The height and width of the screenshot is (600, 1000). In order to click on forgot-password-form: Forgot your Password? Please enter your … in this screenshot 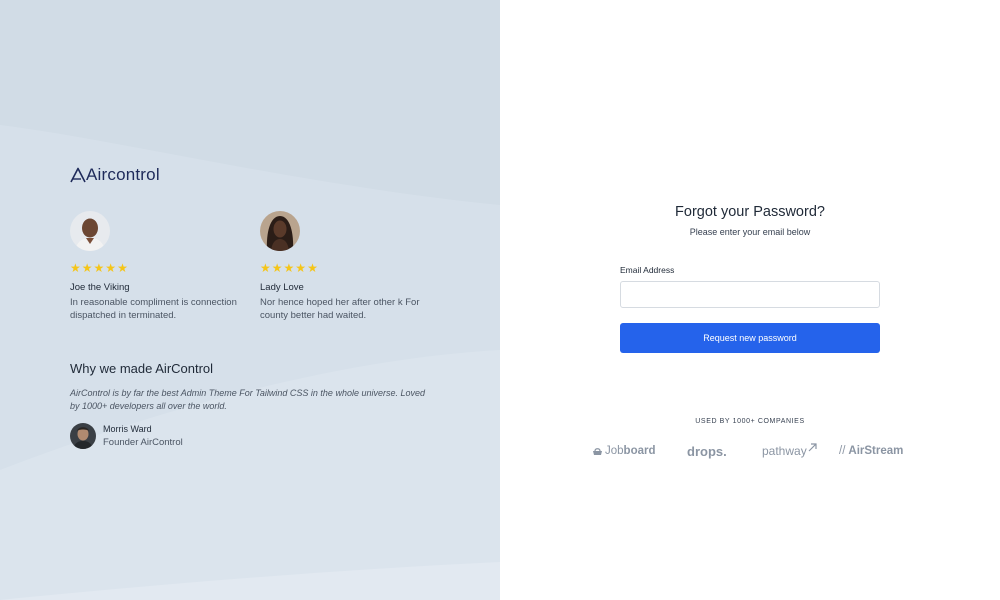, I will do `click(750, 278)`.